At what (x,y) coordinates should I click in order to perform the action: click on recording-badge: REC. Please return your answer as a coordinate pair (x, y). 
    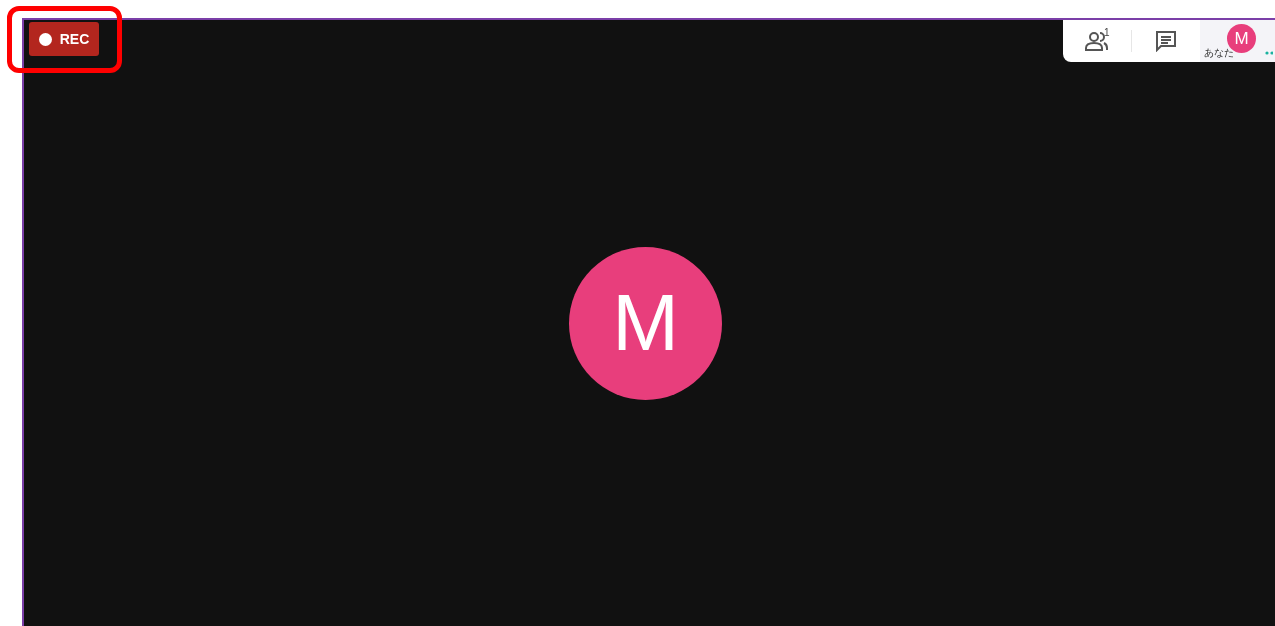
    Looking at the image, I should click on (64, 39).